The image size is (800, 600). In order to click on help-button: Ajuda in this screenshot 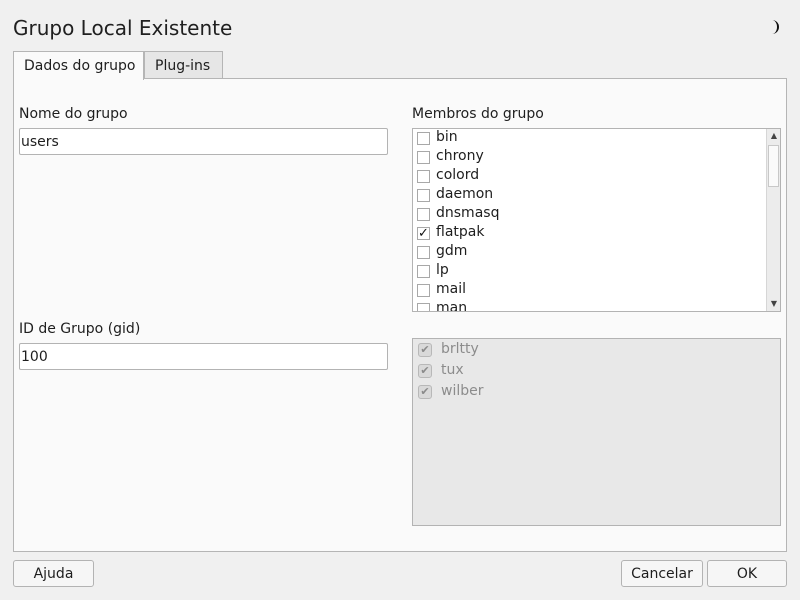, I will do `click(53, 573)`.